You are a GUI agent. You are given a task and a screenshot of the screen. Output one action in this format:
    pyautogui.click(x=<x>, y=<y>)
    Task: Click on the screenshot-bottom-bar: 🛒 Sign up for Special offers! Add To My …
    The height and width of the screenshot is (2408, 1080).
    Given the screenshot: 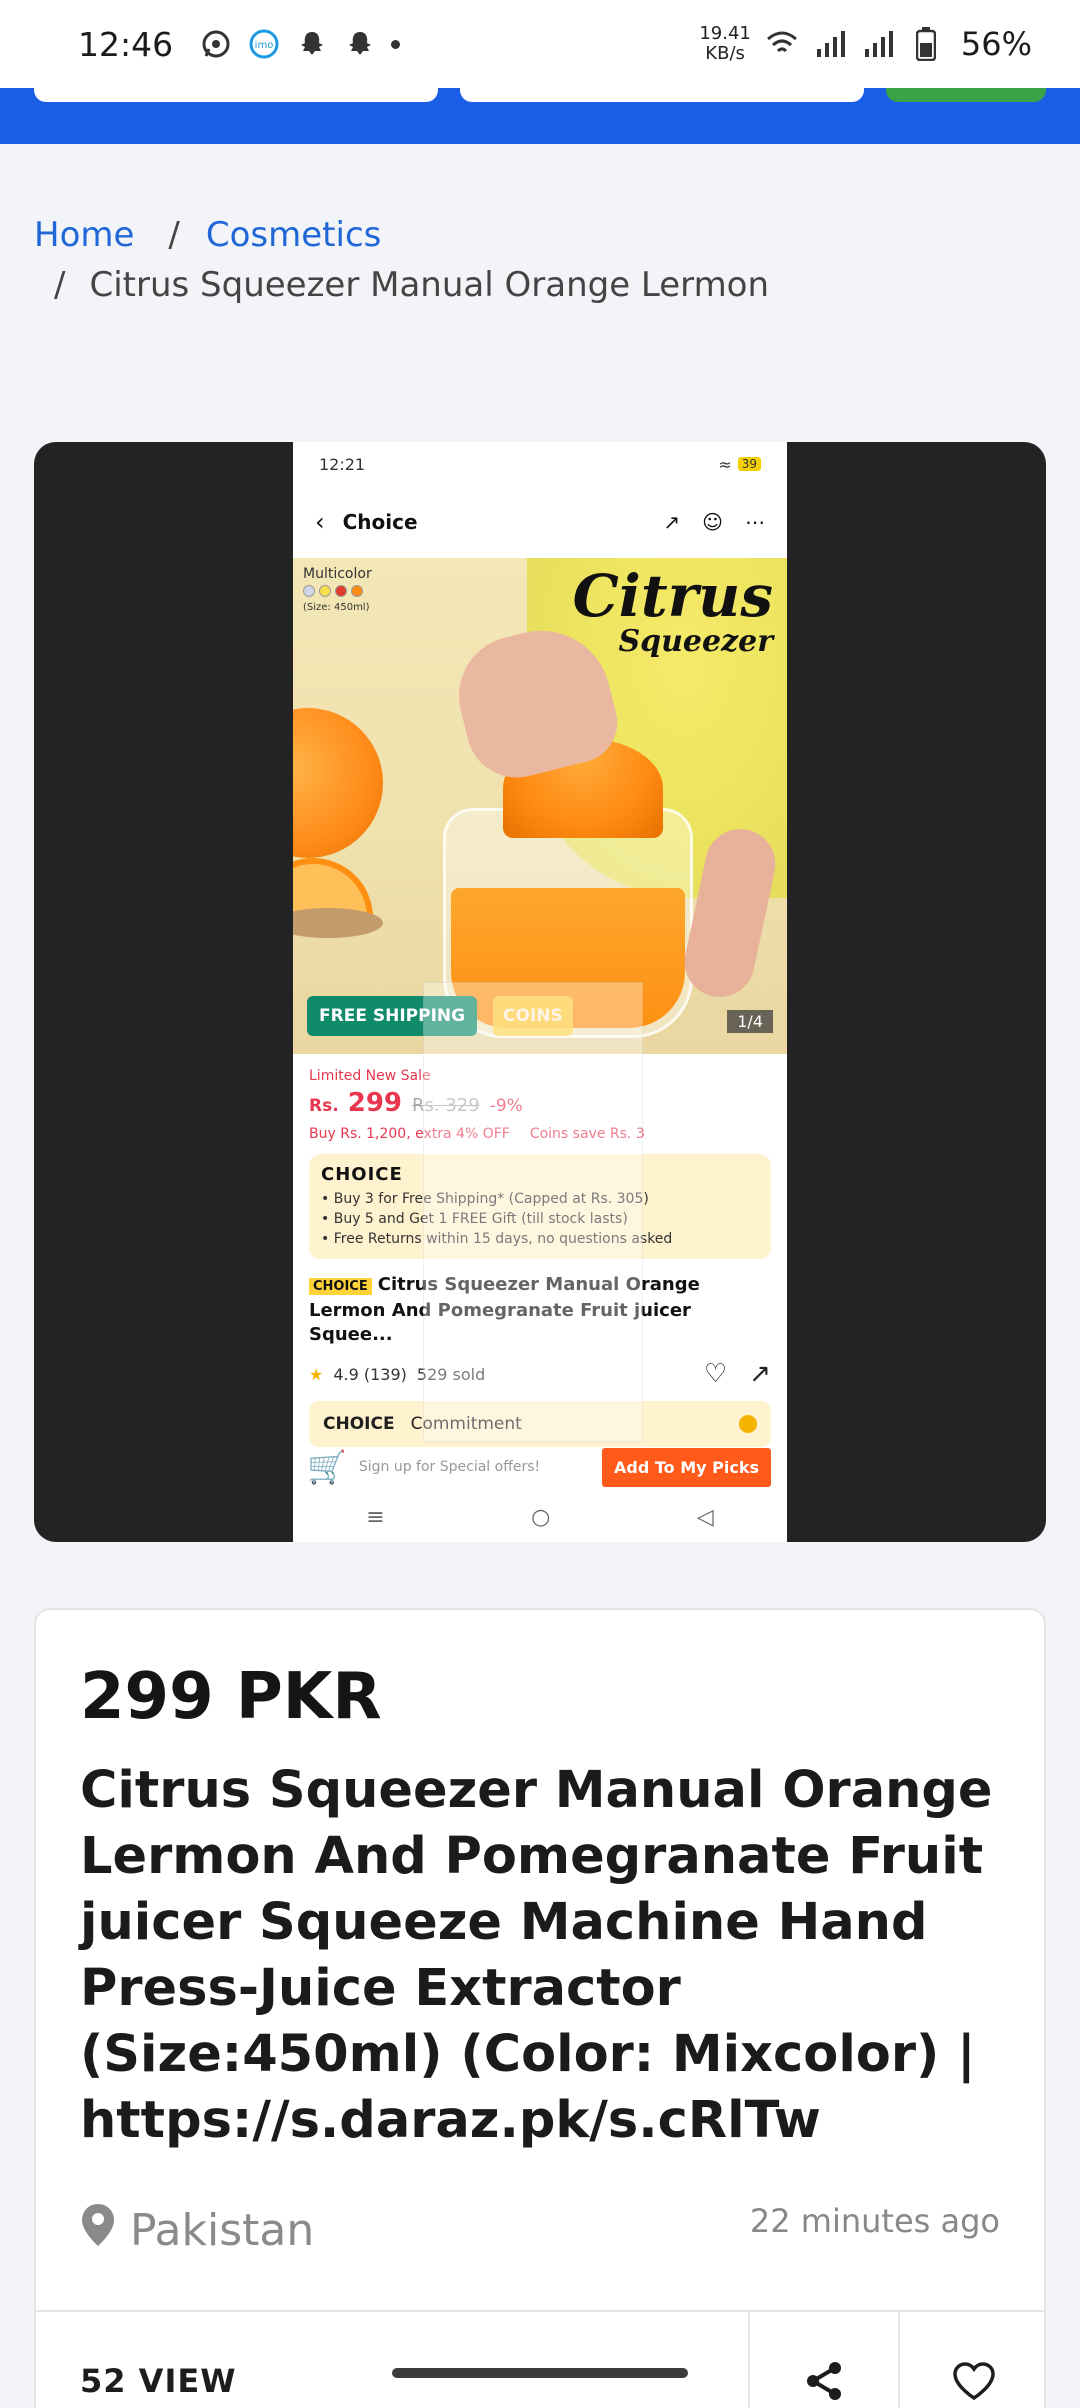 What is the action you would take?
    pyautogui.click(x=540, y=1467)
    